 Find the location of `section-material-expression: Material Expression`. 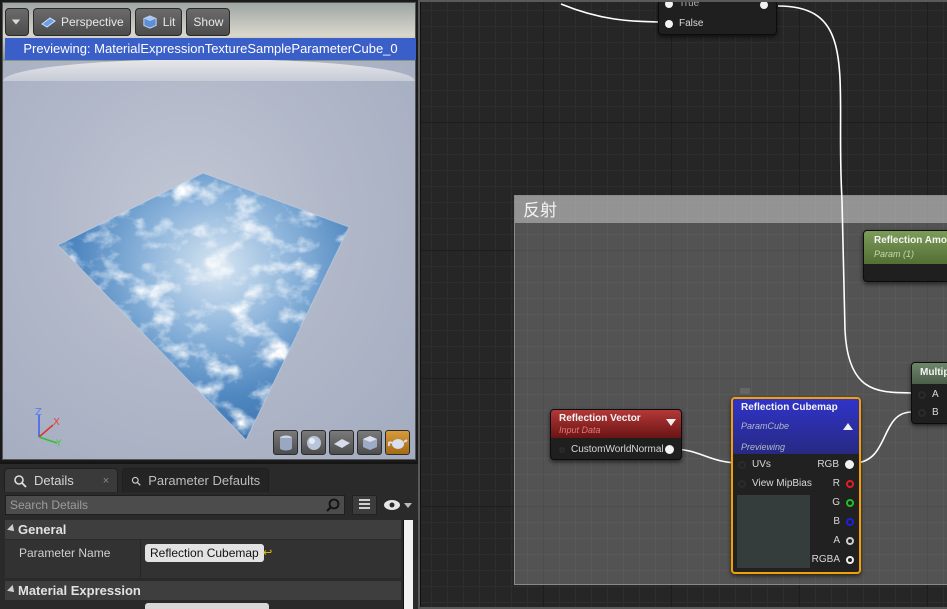

section-material-expression: Material Expression is located at coordinates (203, 590).